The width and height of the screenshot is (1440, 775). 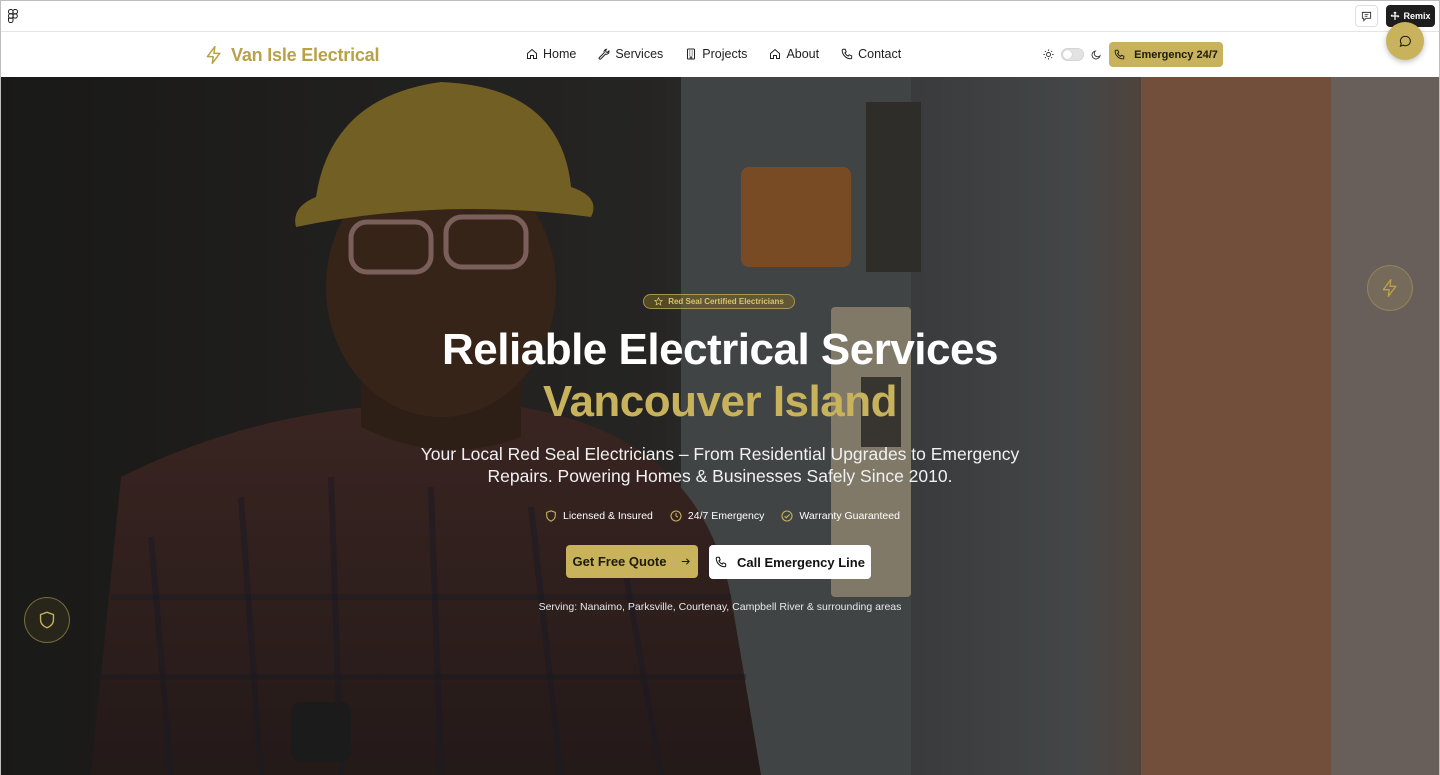 I want to click on feature-warranty: Warranty Guaranteed, so click(x=840, y=516).